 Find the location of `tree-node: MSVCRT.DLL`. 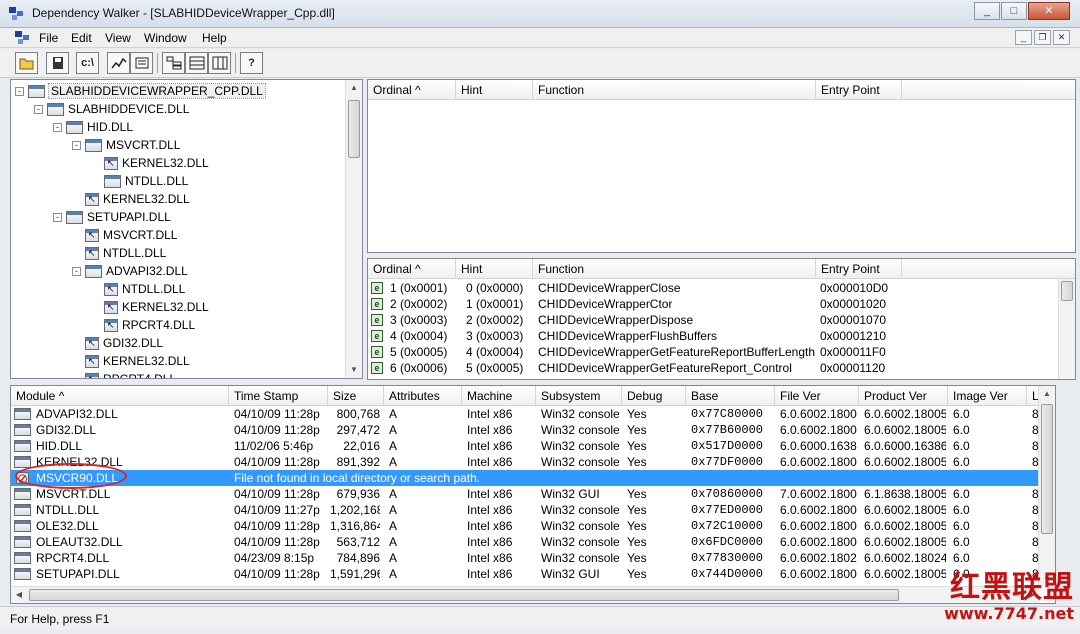

tree-node: MSVCRT.DLL is located at coordinates (124, 235).